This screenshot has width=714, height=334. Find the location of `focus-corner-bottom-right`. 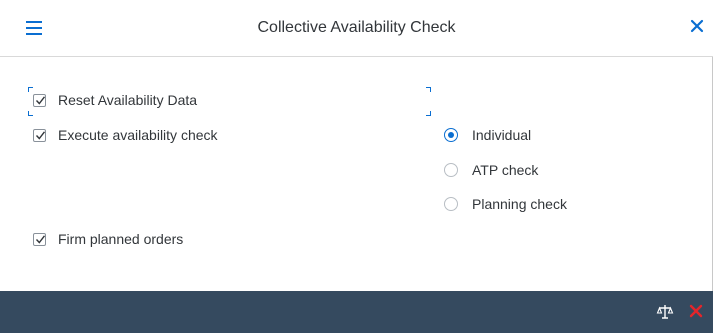

focus-corner-bottom-right is located at coordinates (428, 113).